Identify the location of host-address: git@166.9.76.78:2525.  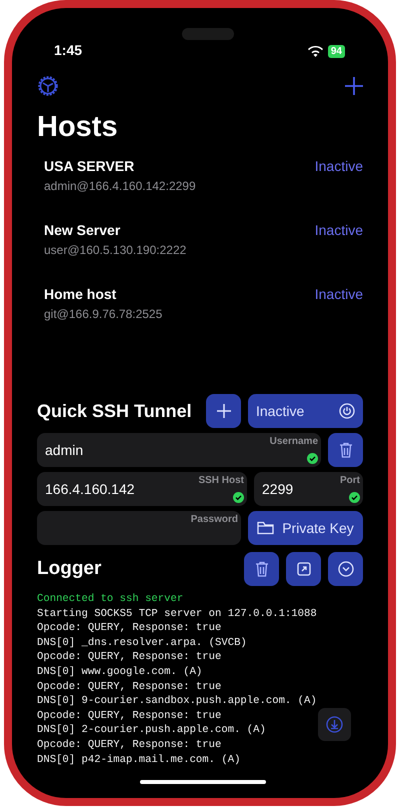
(103, 314).